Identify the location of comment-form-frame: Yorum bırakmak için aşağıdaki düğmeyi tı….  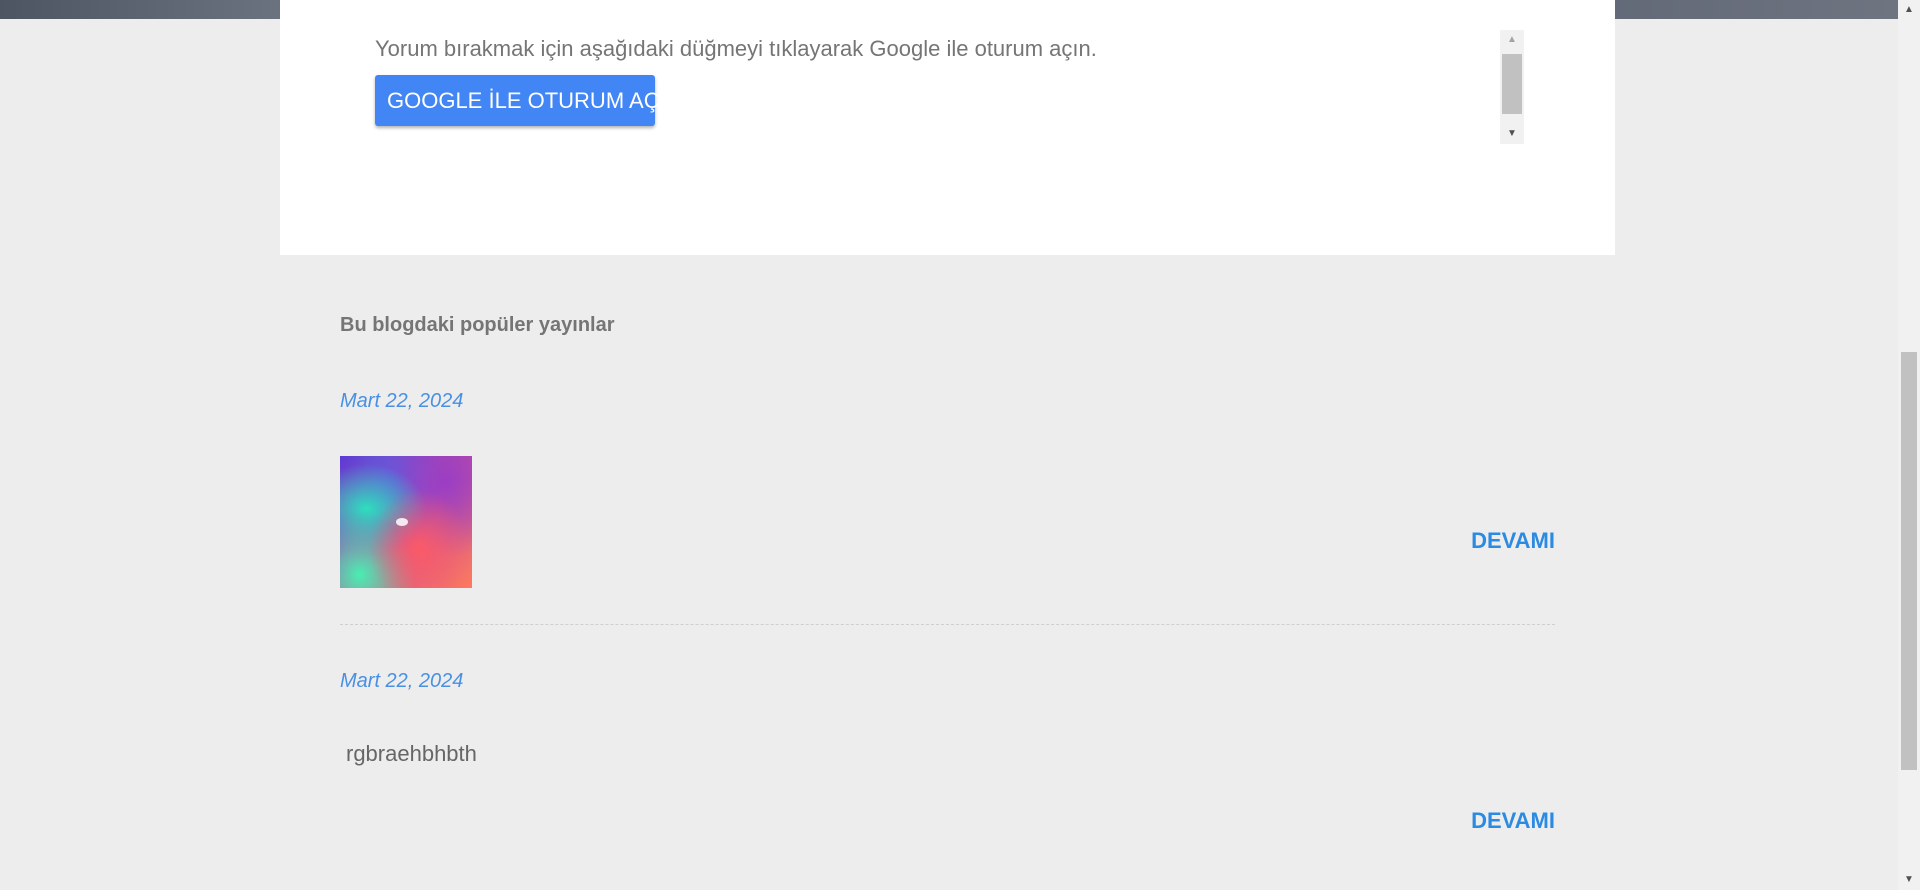
(950, 87).